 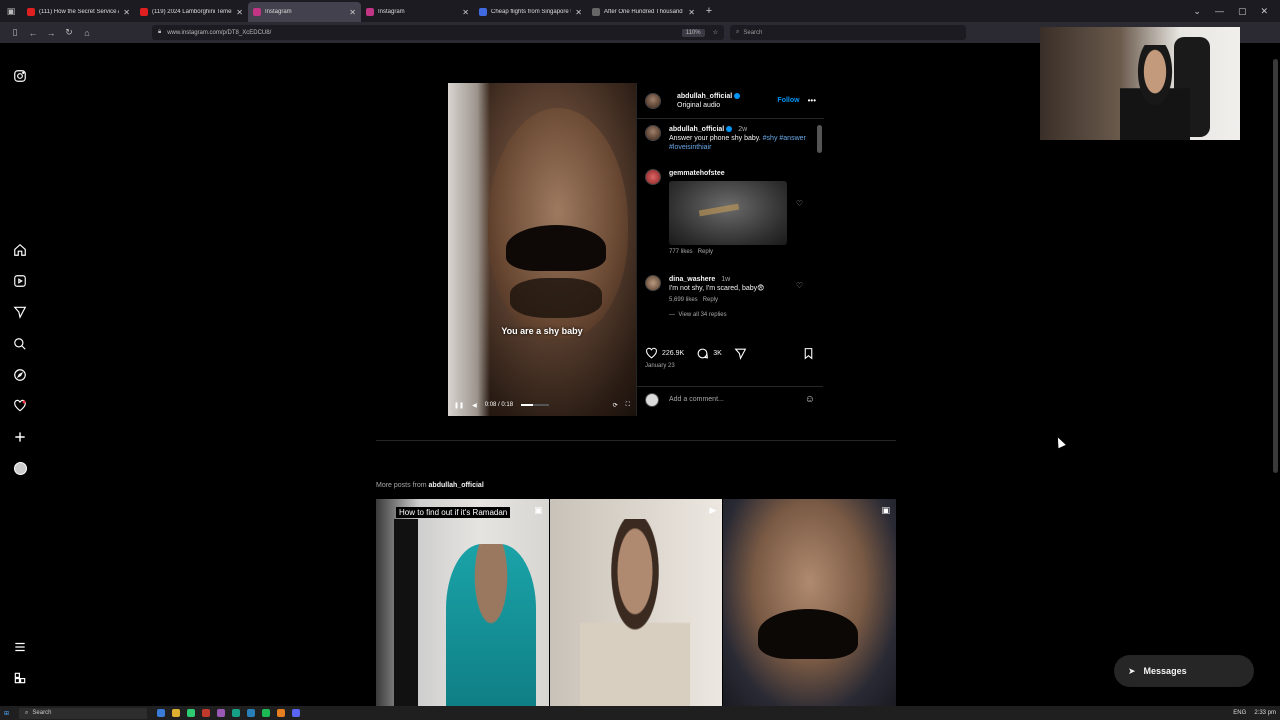 I want to click on send-icon, so click(x=20, y=312).